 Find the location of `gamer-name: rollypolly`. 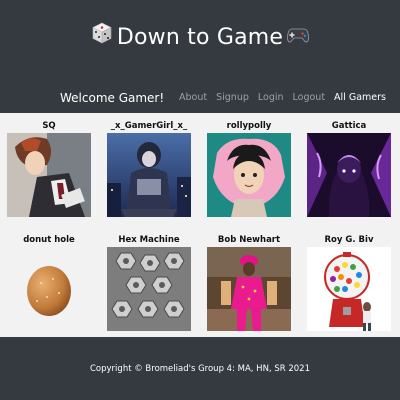

gamer-name: rollypolly is located at coordinates (249, 126).